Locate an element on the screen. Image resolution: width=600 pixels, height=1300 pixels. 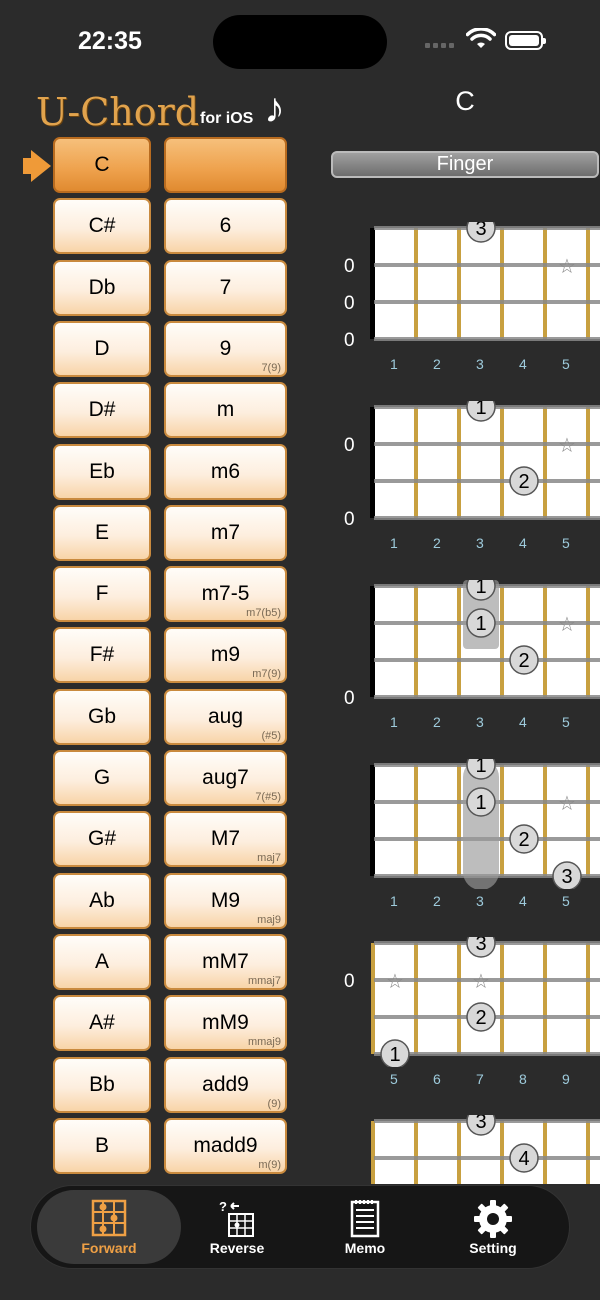
root-button: A# is located at coordinates (102, 1023).